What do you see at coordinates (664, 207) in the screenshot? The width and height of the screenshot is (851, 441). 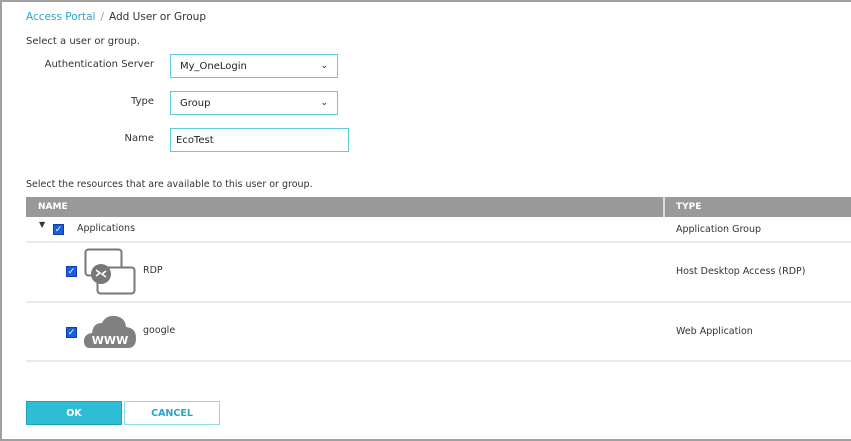 I see `column-divider` at bounding box center [664, 207].